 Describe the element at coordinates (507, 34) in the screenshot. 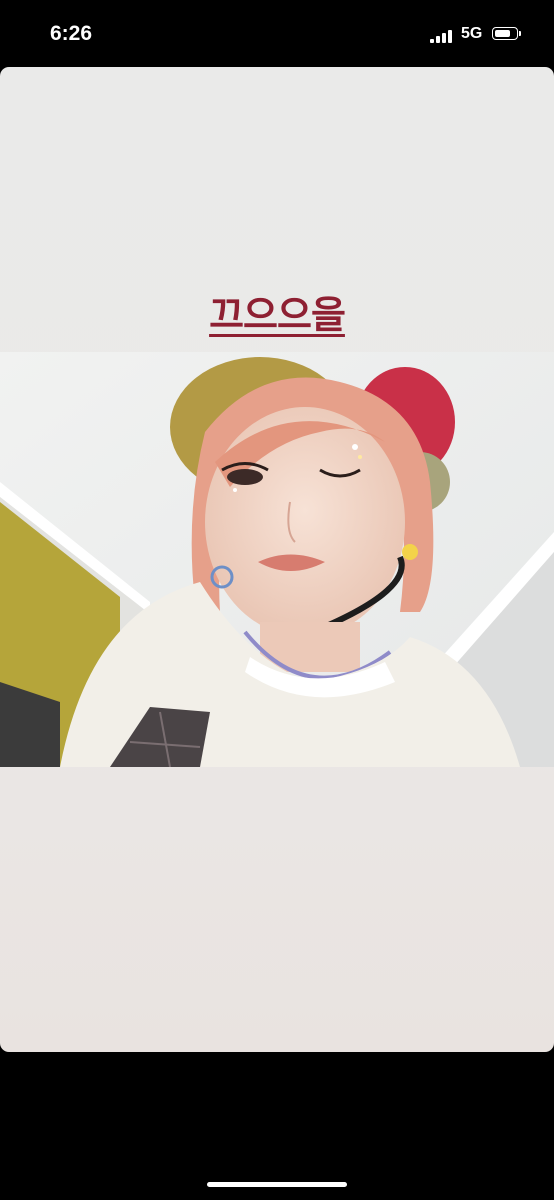

I see `battery-icon` at that location.